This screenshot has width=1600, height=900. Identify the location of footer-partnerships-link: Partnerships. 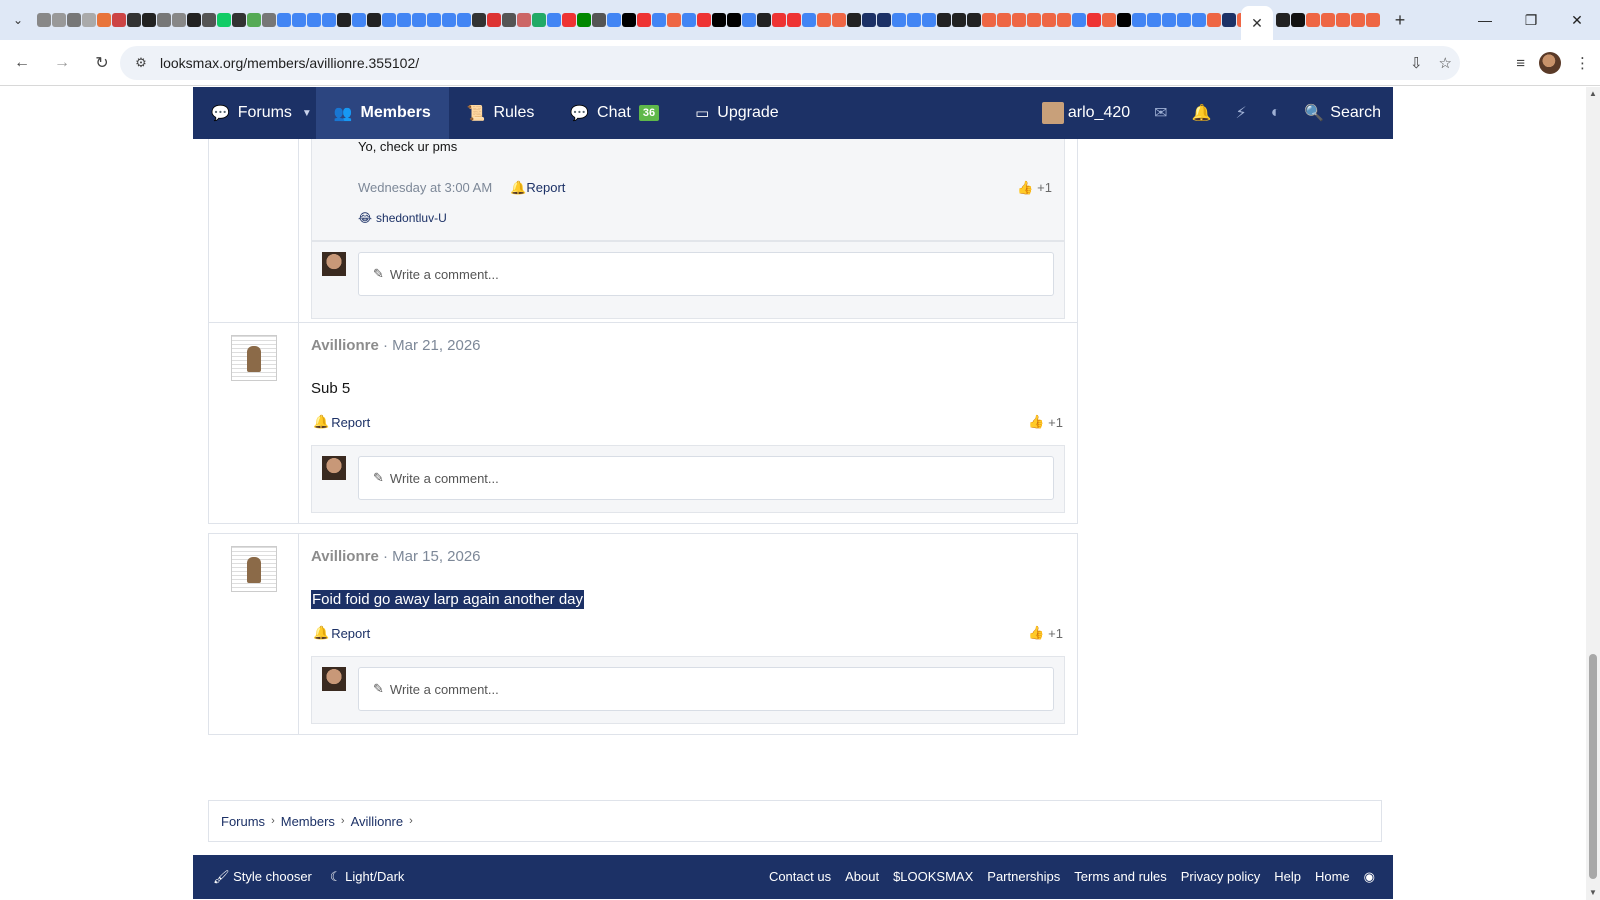
(1023, 877).